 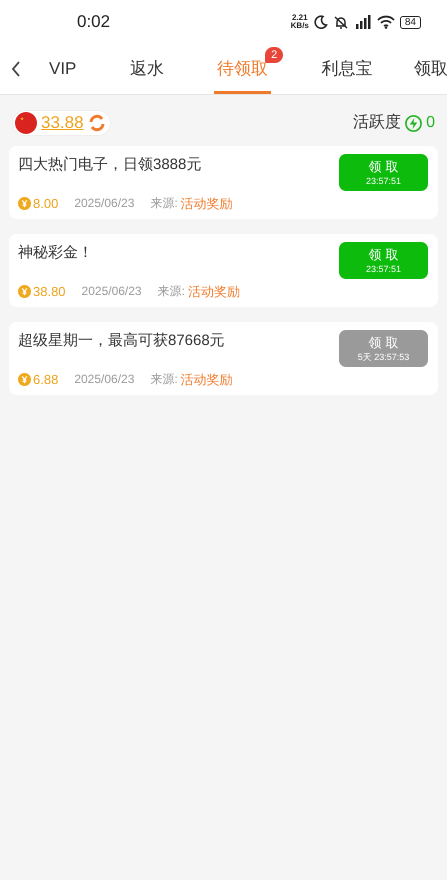 I want to click on reward-title: 超级星期一，最高可获87668元, so click(x=122, y=341).